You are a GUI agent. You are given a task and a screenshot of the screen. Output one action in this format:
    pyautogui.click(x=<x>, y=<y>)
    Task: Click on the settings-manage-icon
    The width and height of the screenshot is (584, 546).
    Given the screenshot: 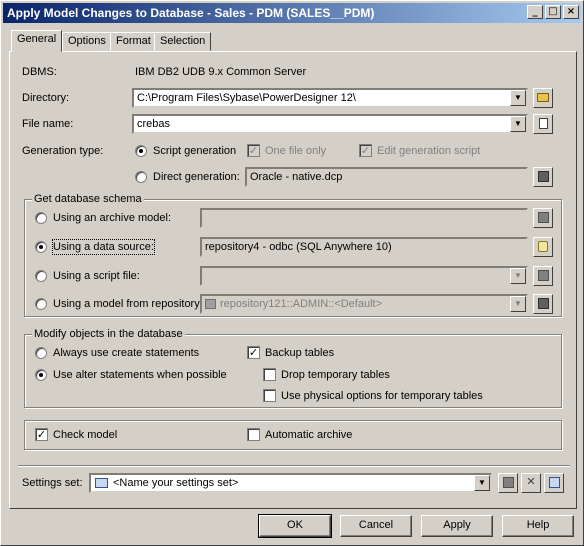 What is the action you would take?
    pyautogui.click(x=554, y=482)
    